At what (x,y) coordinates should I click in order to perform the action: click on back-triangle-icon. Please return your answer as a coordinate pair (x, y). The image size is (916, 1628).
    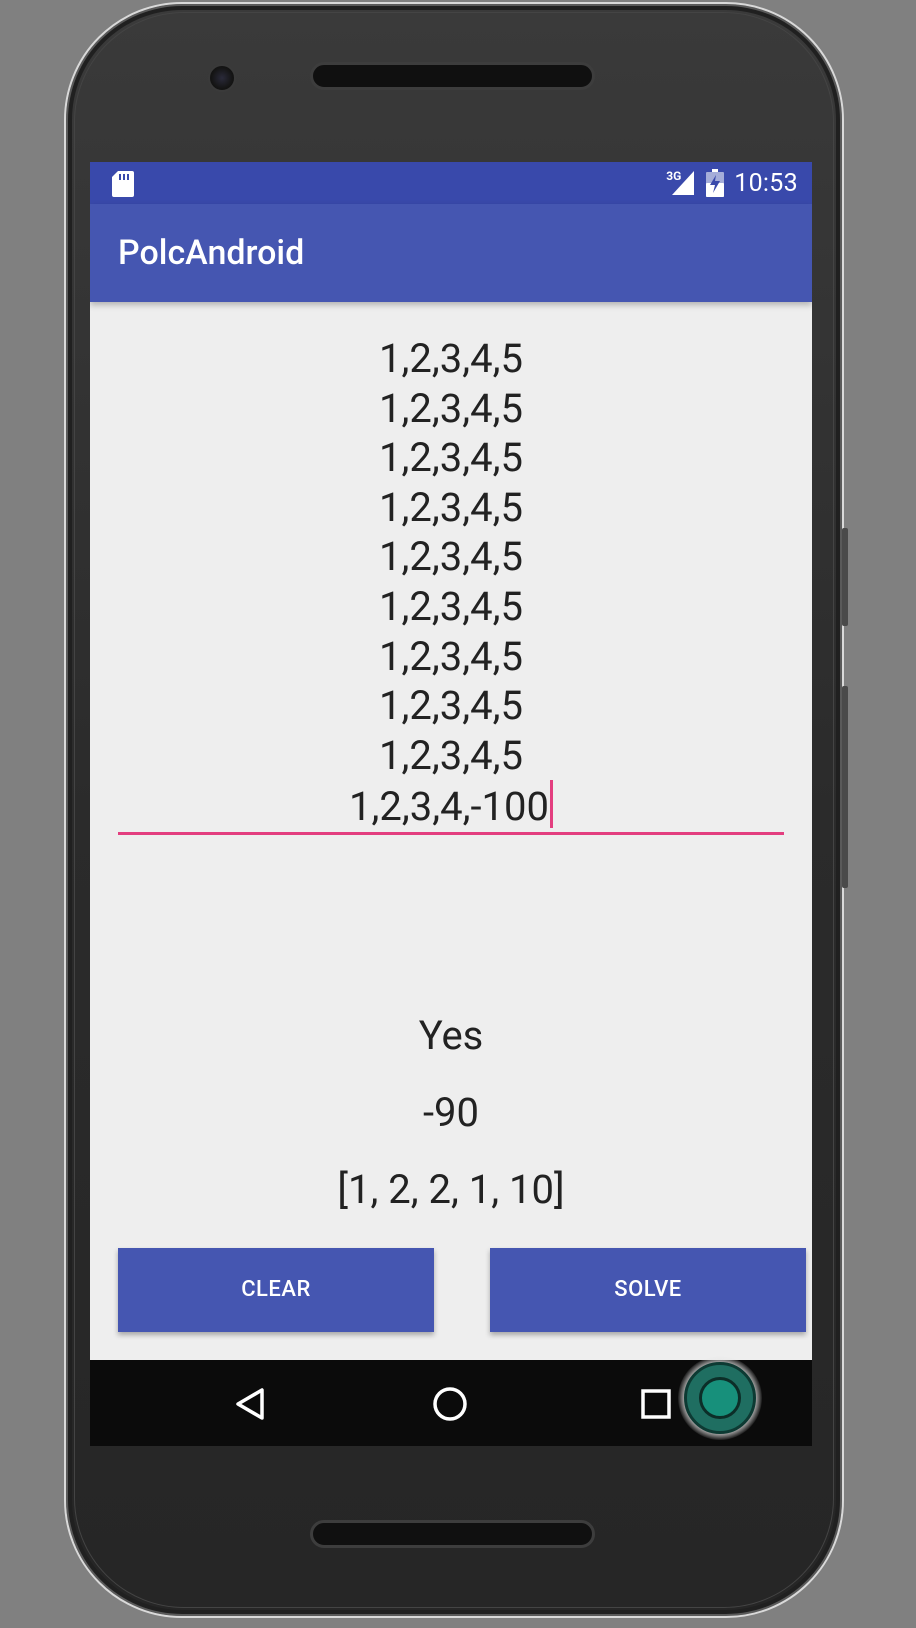
    Looking at the image, I should click on (250, 1404).